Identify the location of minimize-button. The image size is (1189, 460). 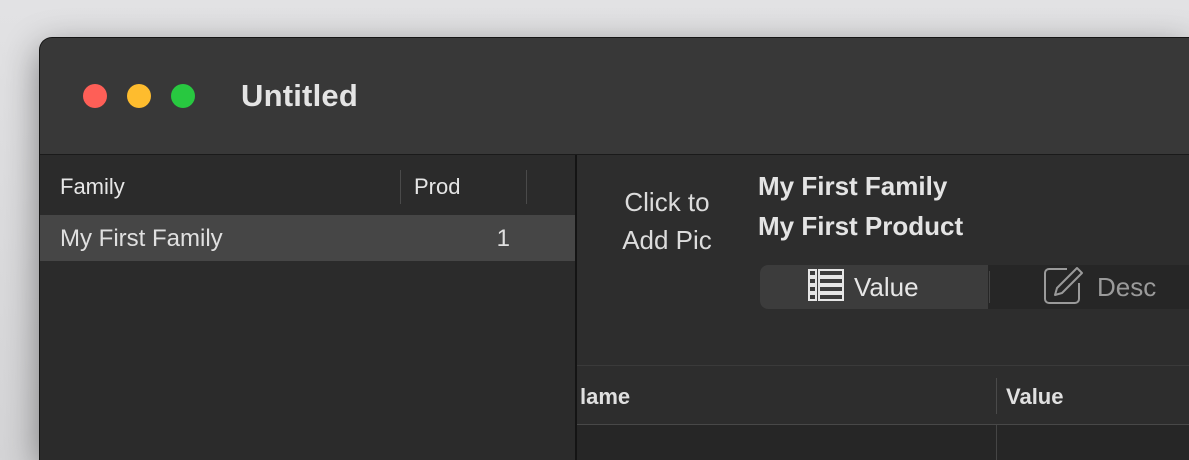
(139, 96).